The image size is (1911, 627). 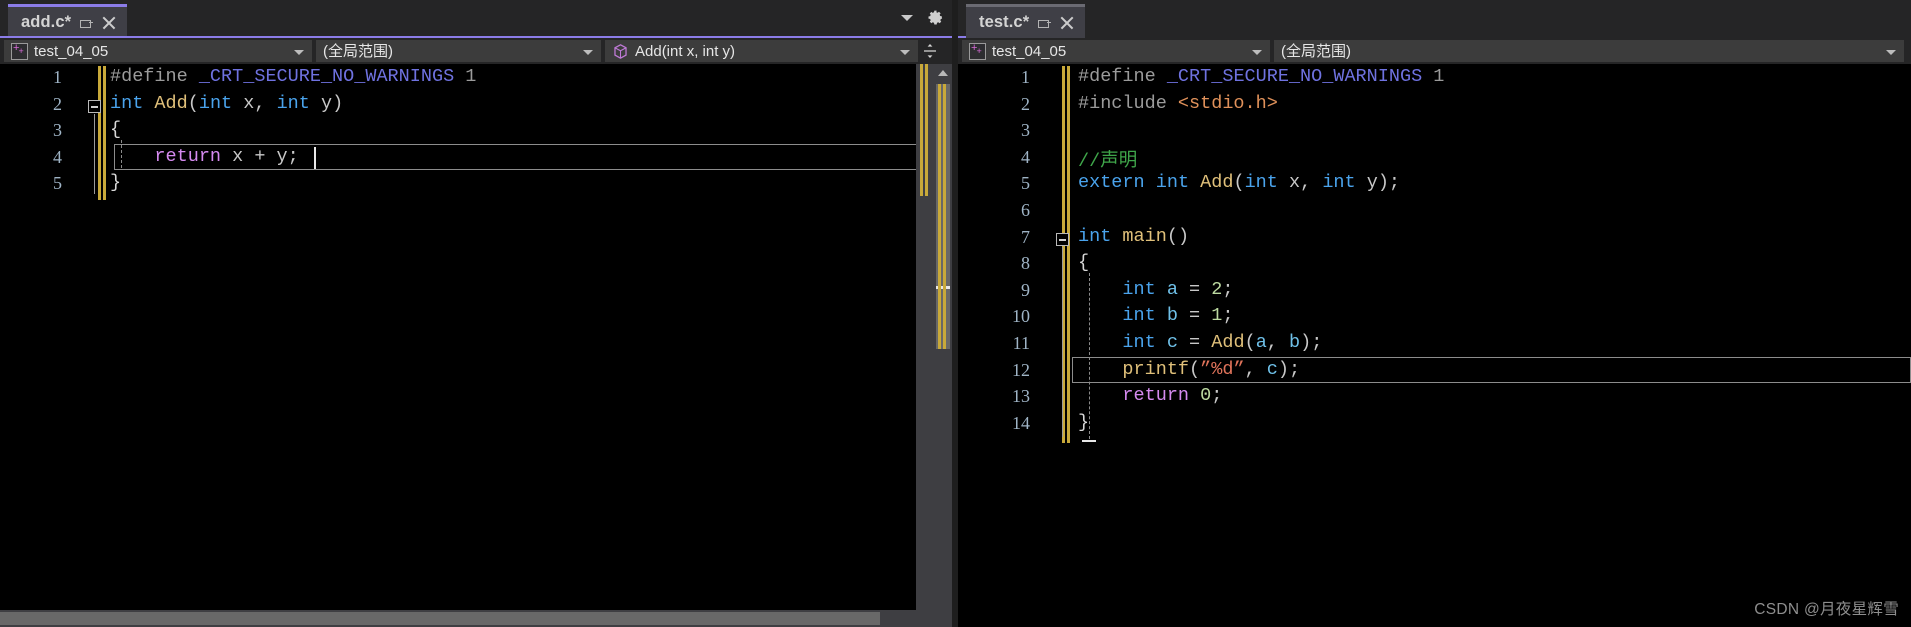 I want to click on code-line: 10 int b = 1;, so click(x=1434, y=316).